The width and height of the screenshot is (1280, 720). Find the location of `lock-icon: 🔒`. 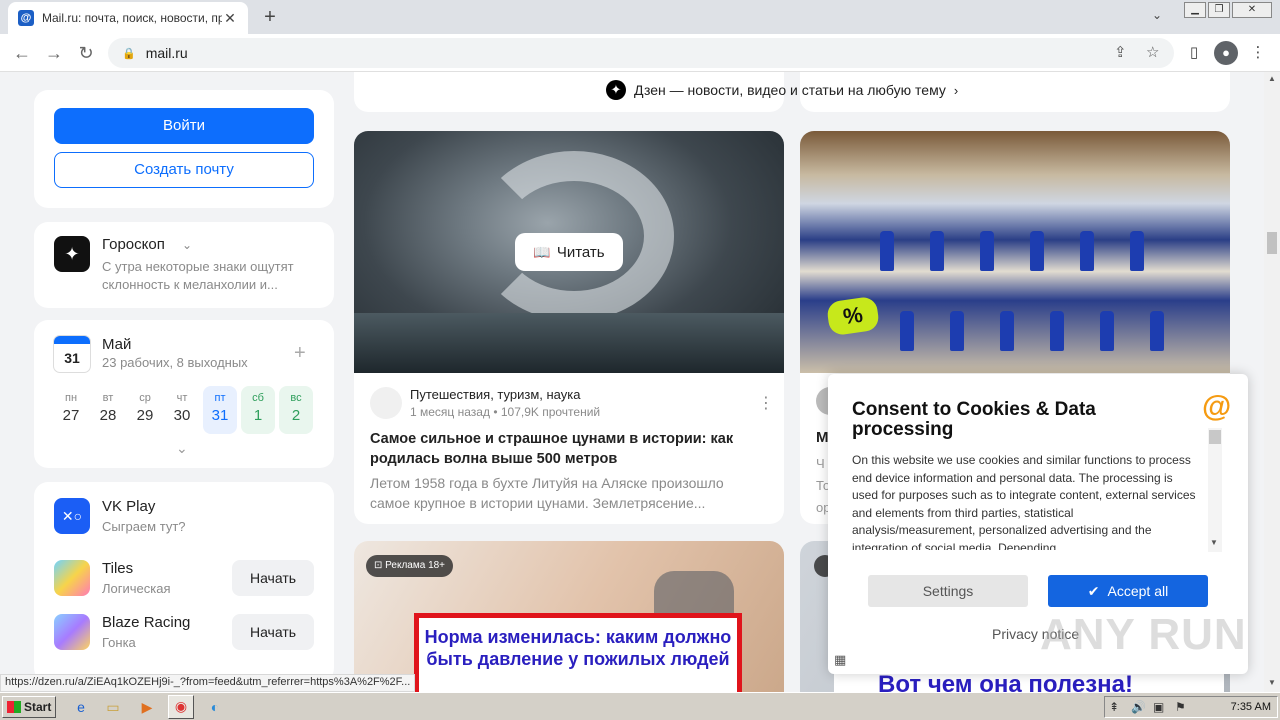

lock-icon: 🔒 is located at coordinates (129, 53).